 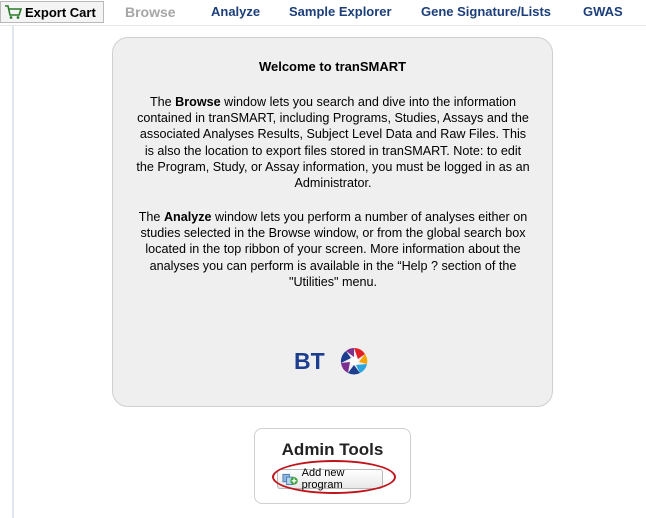 What do you see at coordinates (290, 479) in the screenshot?
I see `add-program-icon` at bounding box center [290, 479].